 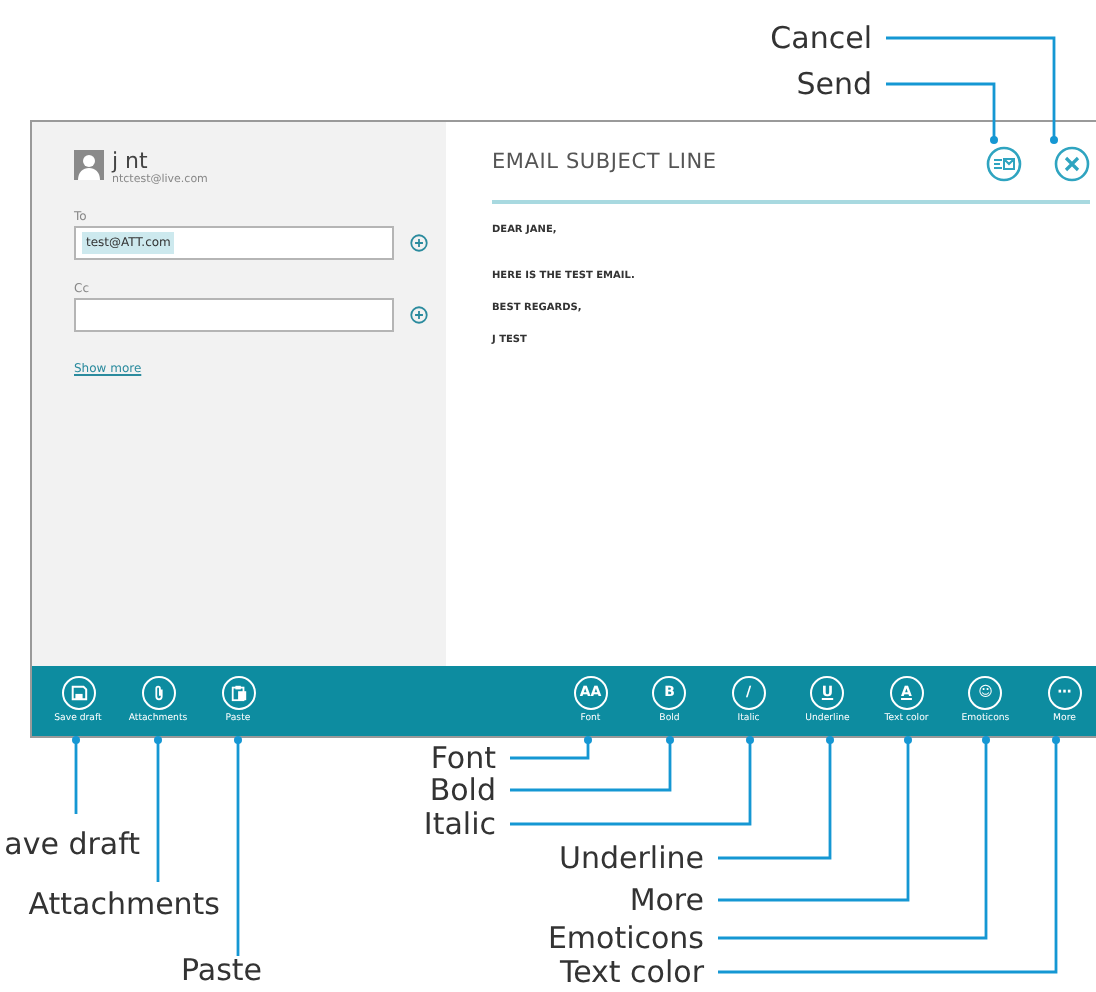 I want to click on callout-label: More, so click(x=666, y=900).